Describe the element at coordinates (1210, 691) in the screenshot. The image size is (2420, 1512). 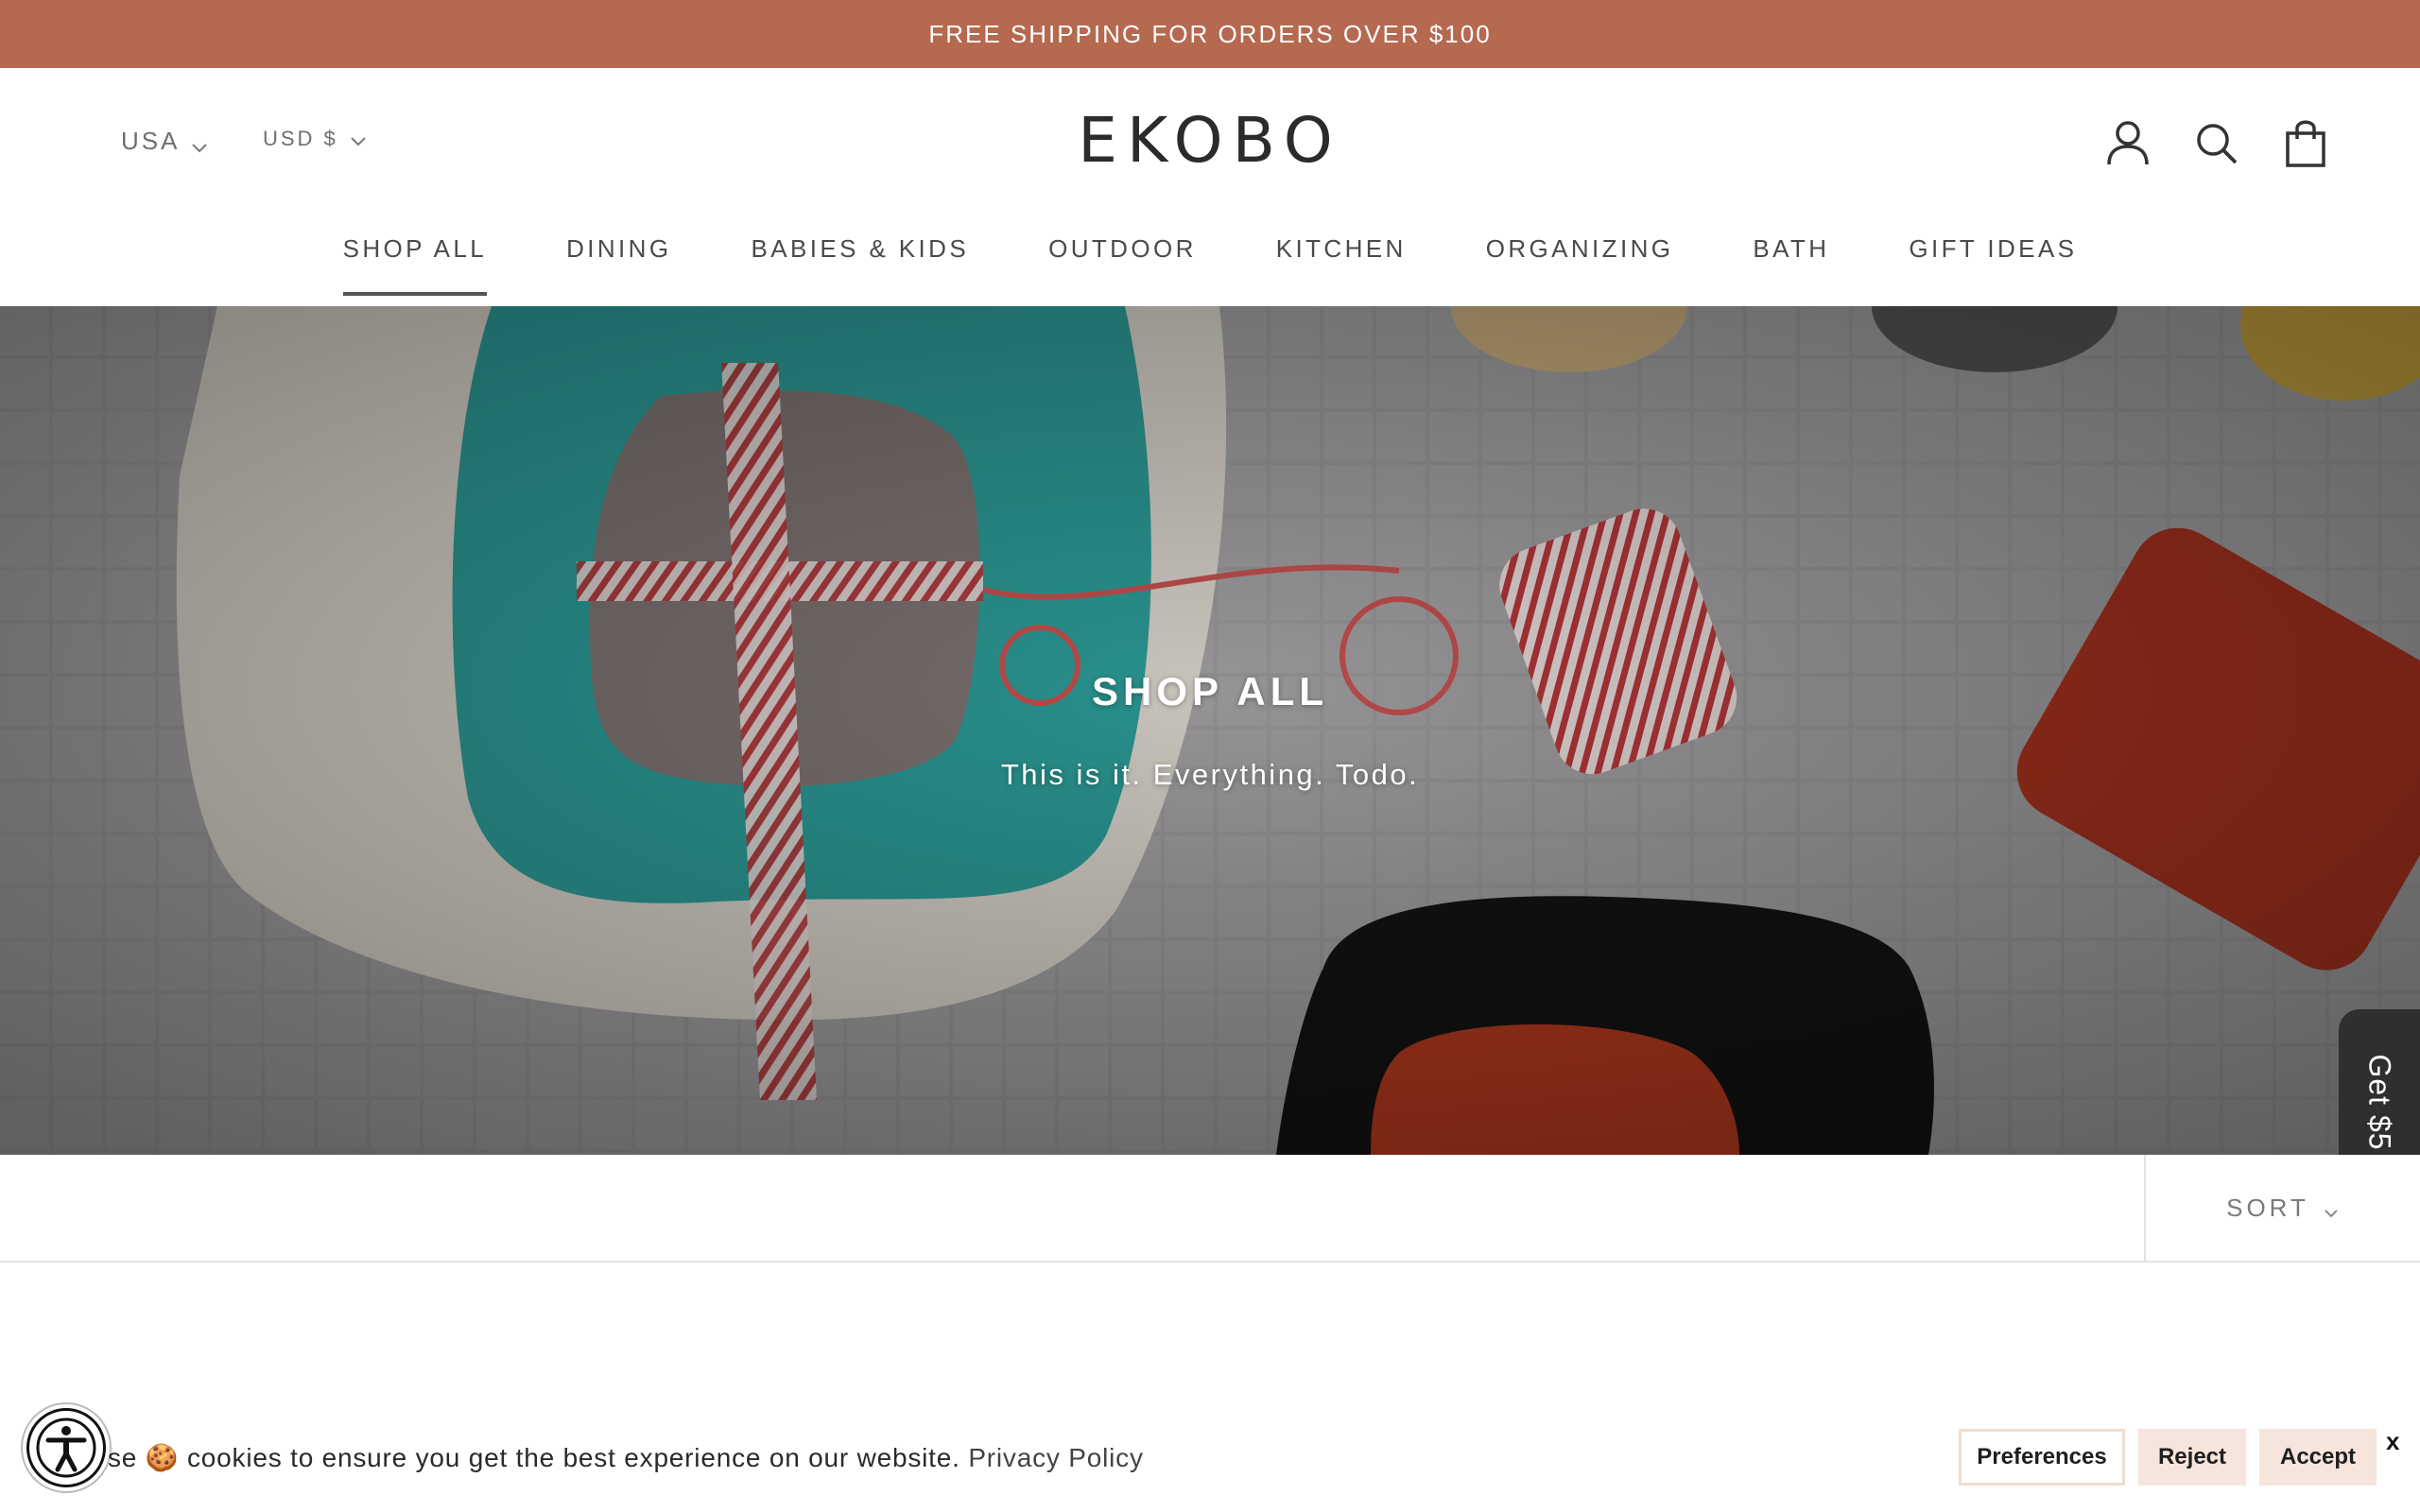
I see `hero-title: SHOP ALL` at that location.